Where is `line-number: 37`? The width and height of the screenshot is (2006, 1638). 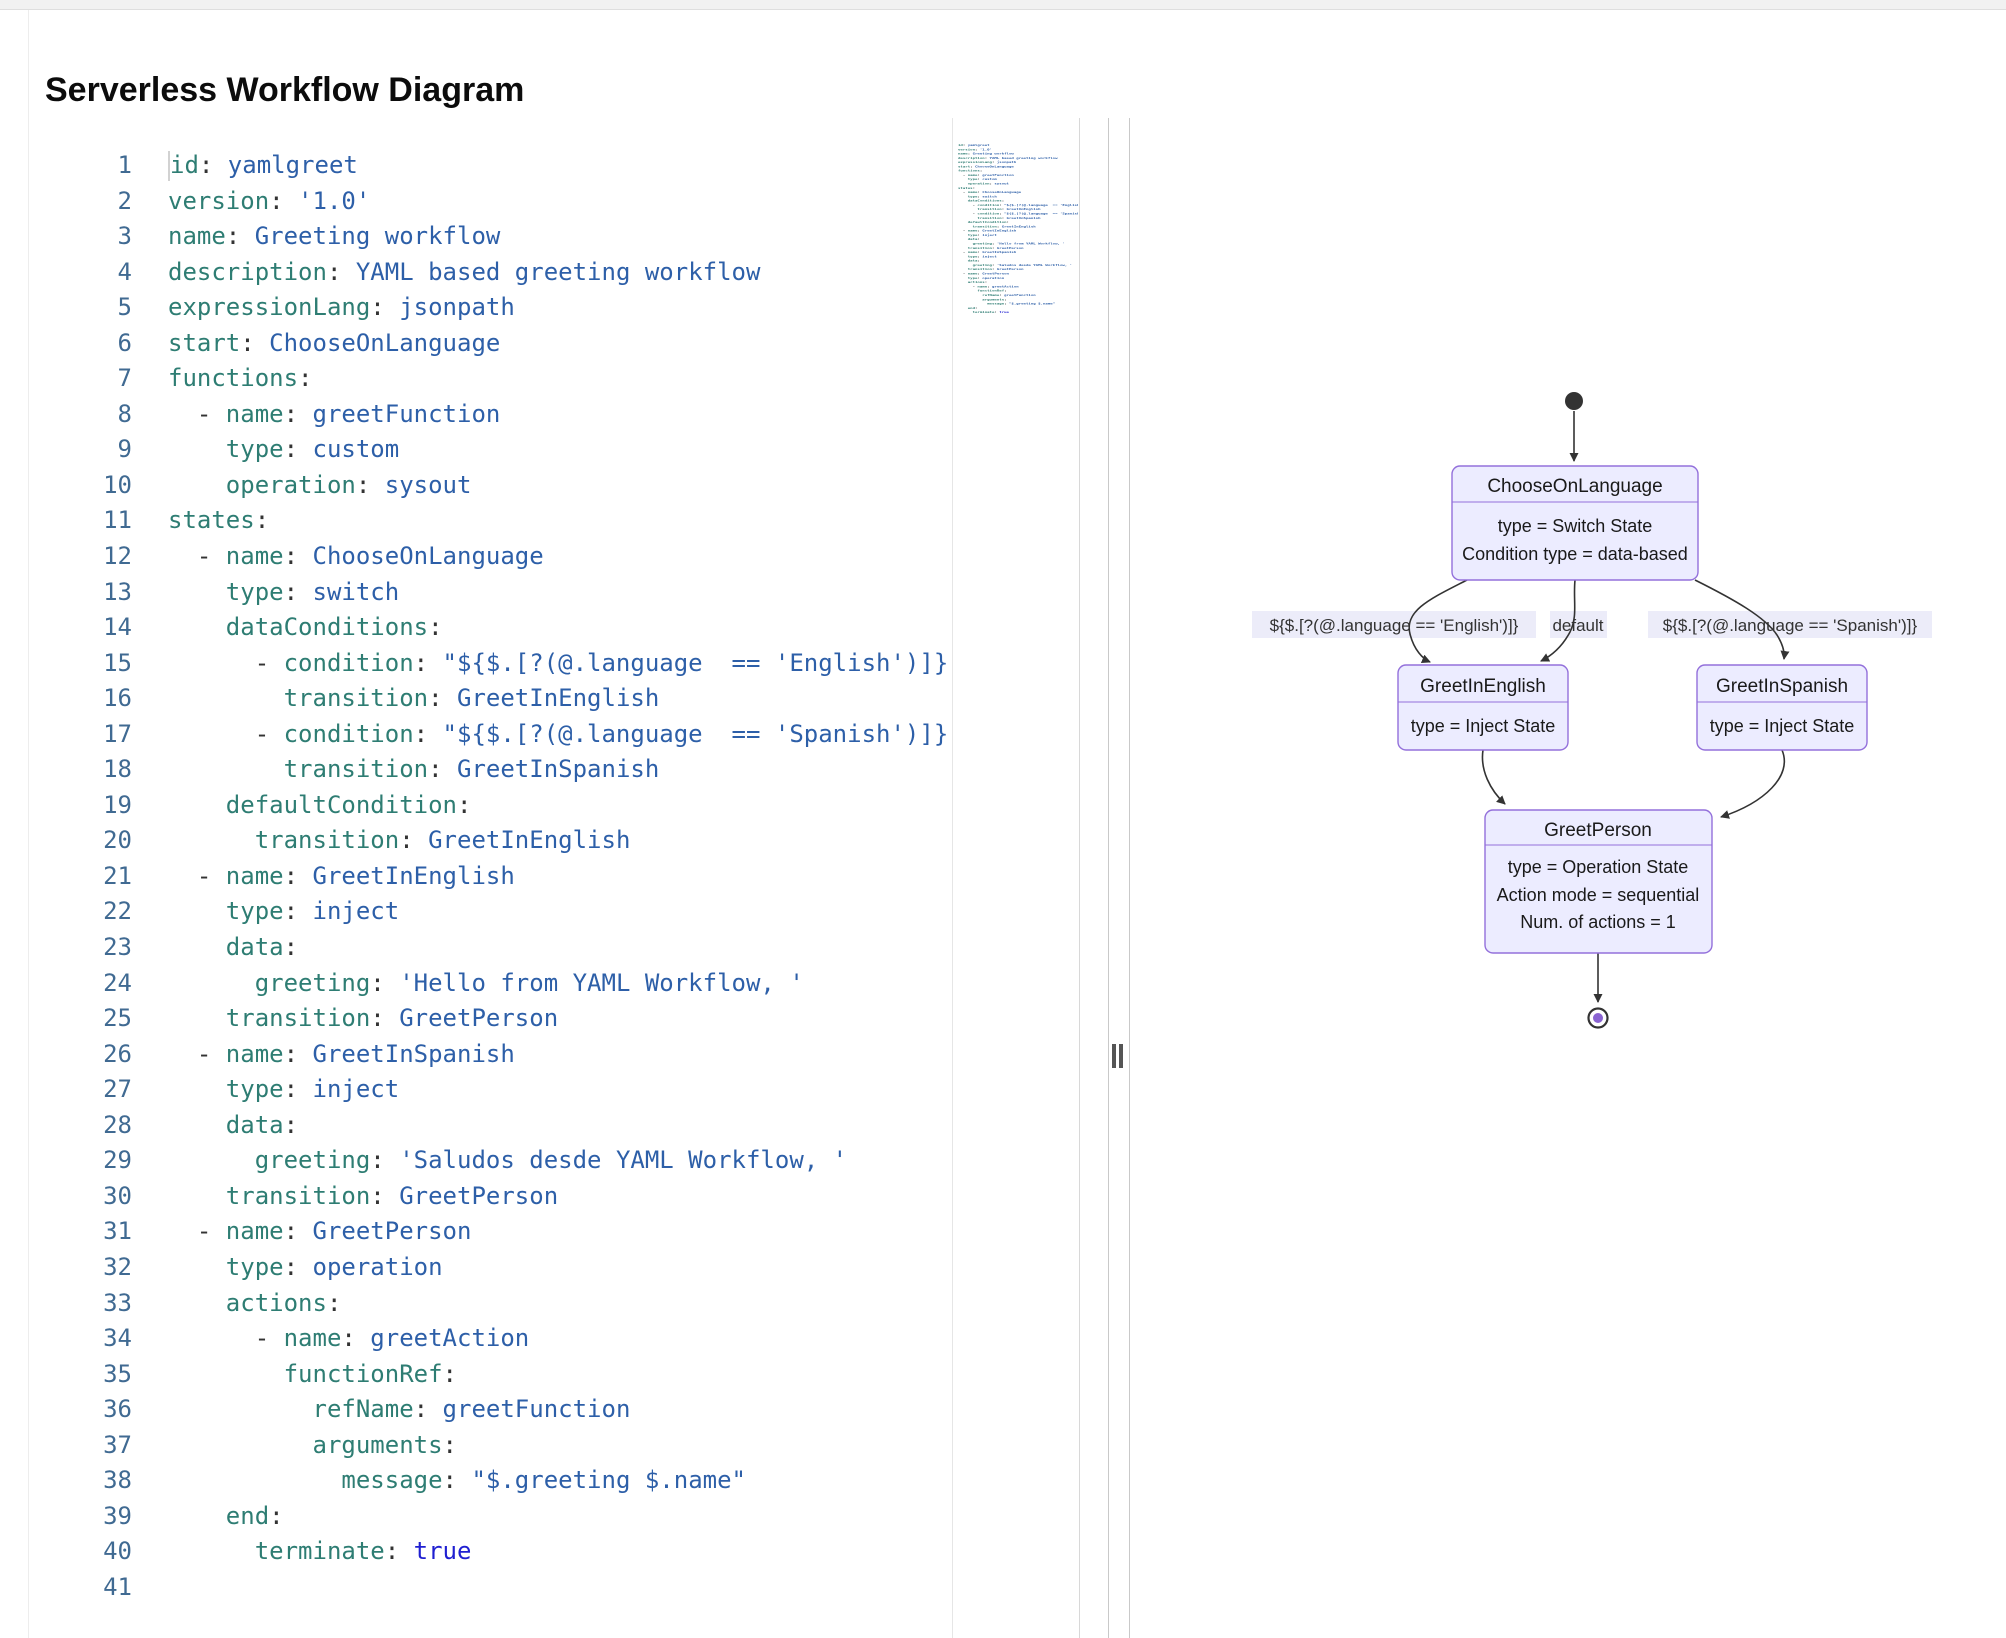 line-number: 37 is located at coordinates (117, 1444).